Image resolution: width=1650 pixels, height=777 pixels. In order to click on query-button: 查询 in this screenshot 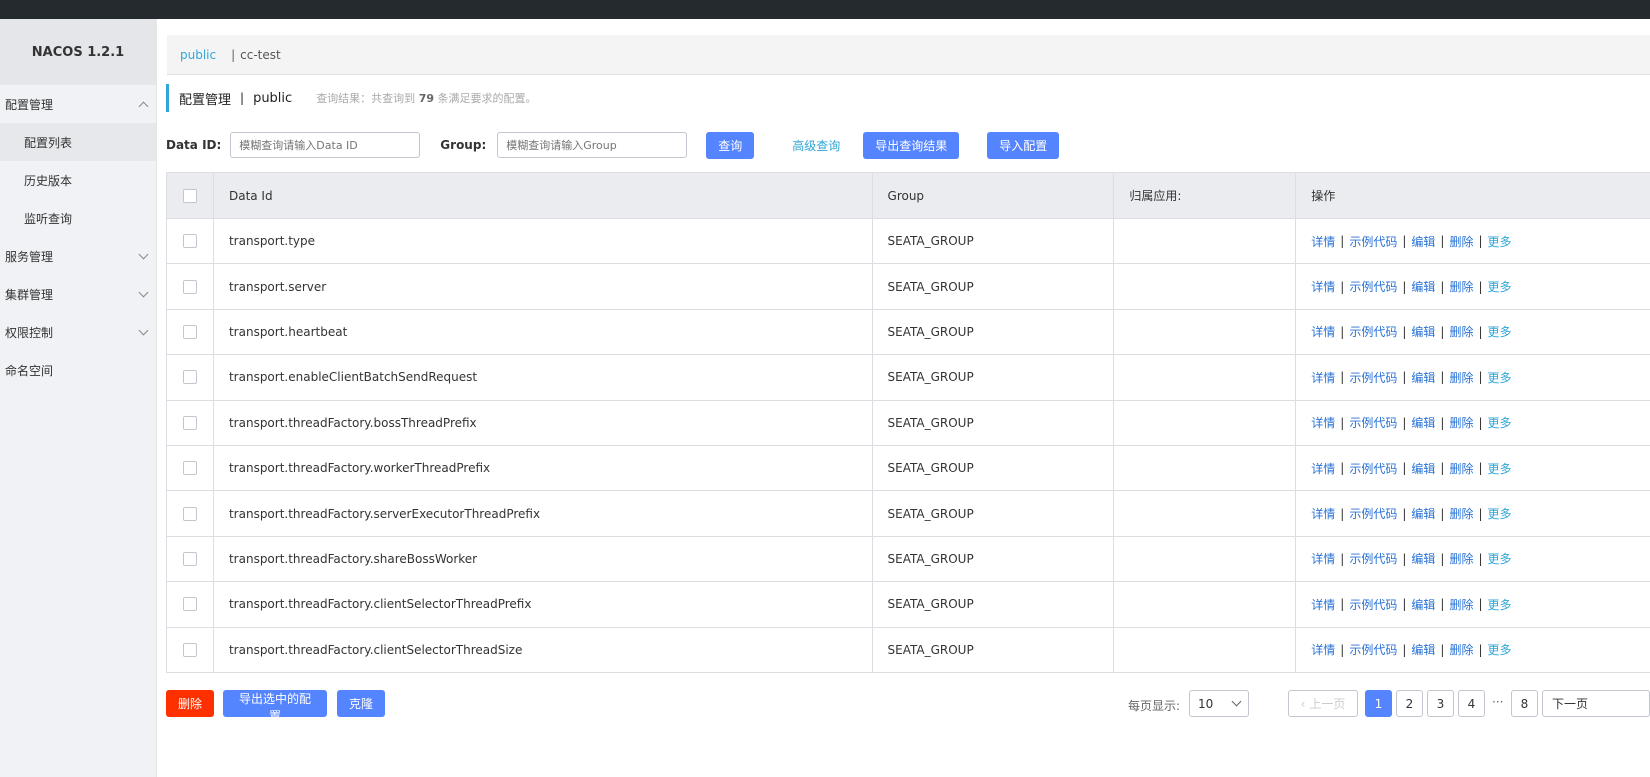, I will do `click(730, 145)`.